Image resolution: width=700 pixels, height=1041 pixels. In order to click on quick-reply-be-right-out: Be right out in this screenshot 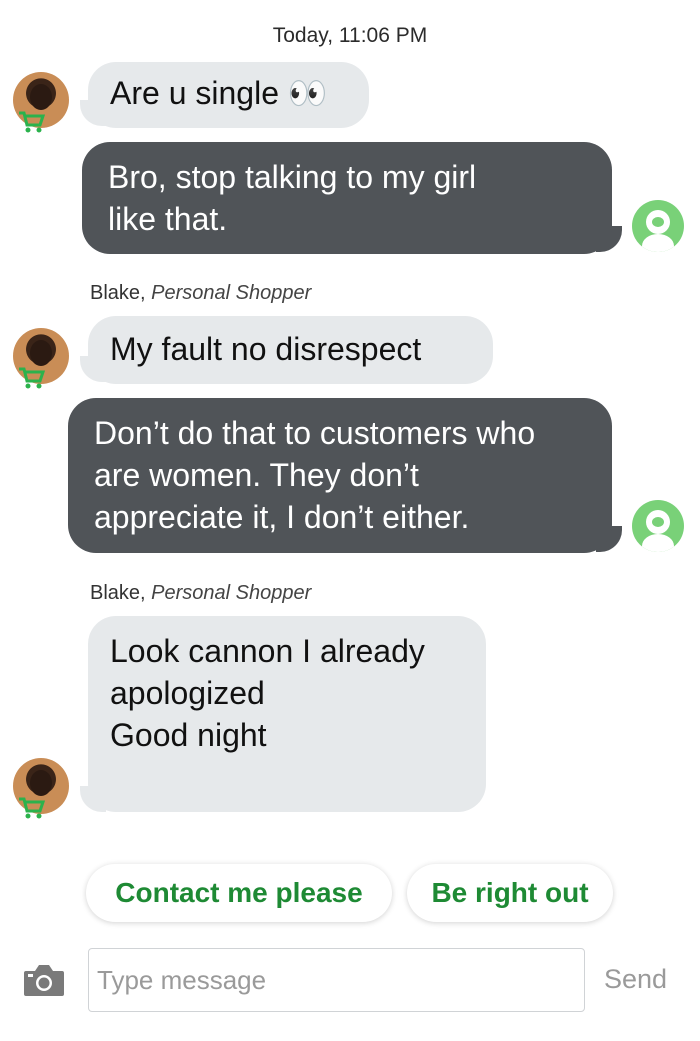, I will do `click(510, 893)`.